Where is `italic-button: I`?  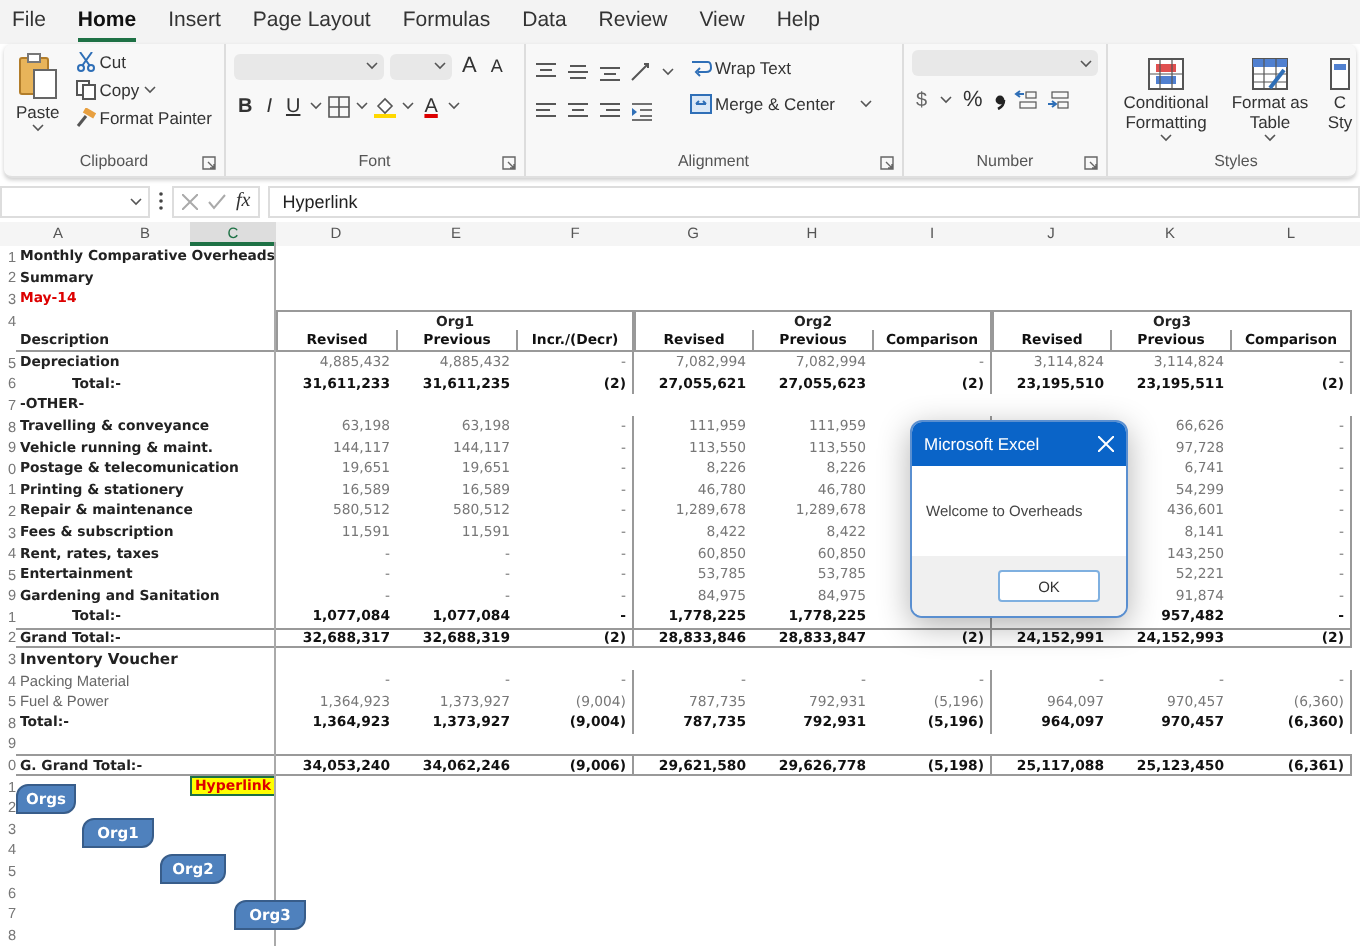 italic-button: I is located at coordinates (269, 106).